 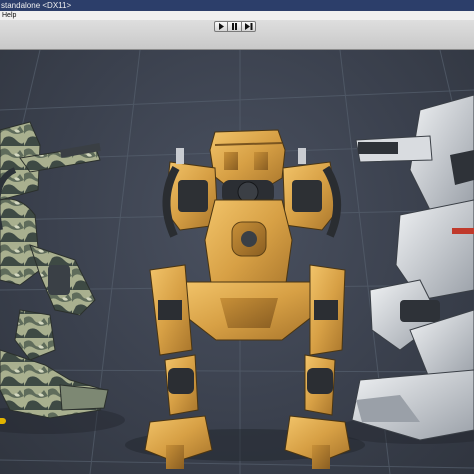 What do you see at coordinates (3, 421) in the screenshot?
I see `scene-gizmo-marker` at bounding box center [3, 421].